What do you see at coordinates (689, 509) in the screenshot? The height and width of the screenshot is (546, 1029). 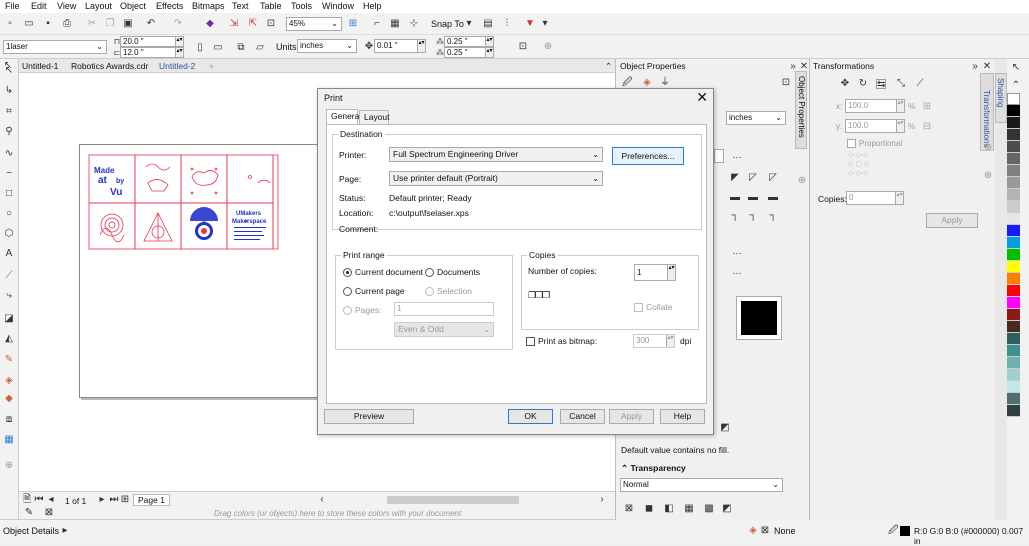 I see `pattern-transparency-icon: ▦` at bounding box center [689, 509].